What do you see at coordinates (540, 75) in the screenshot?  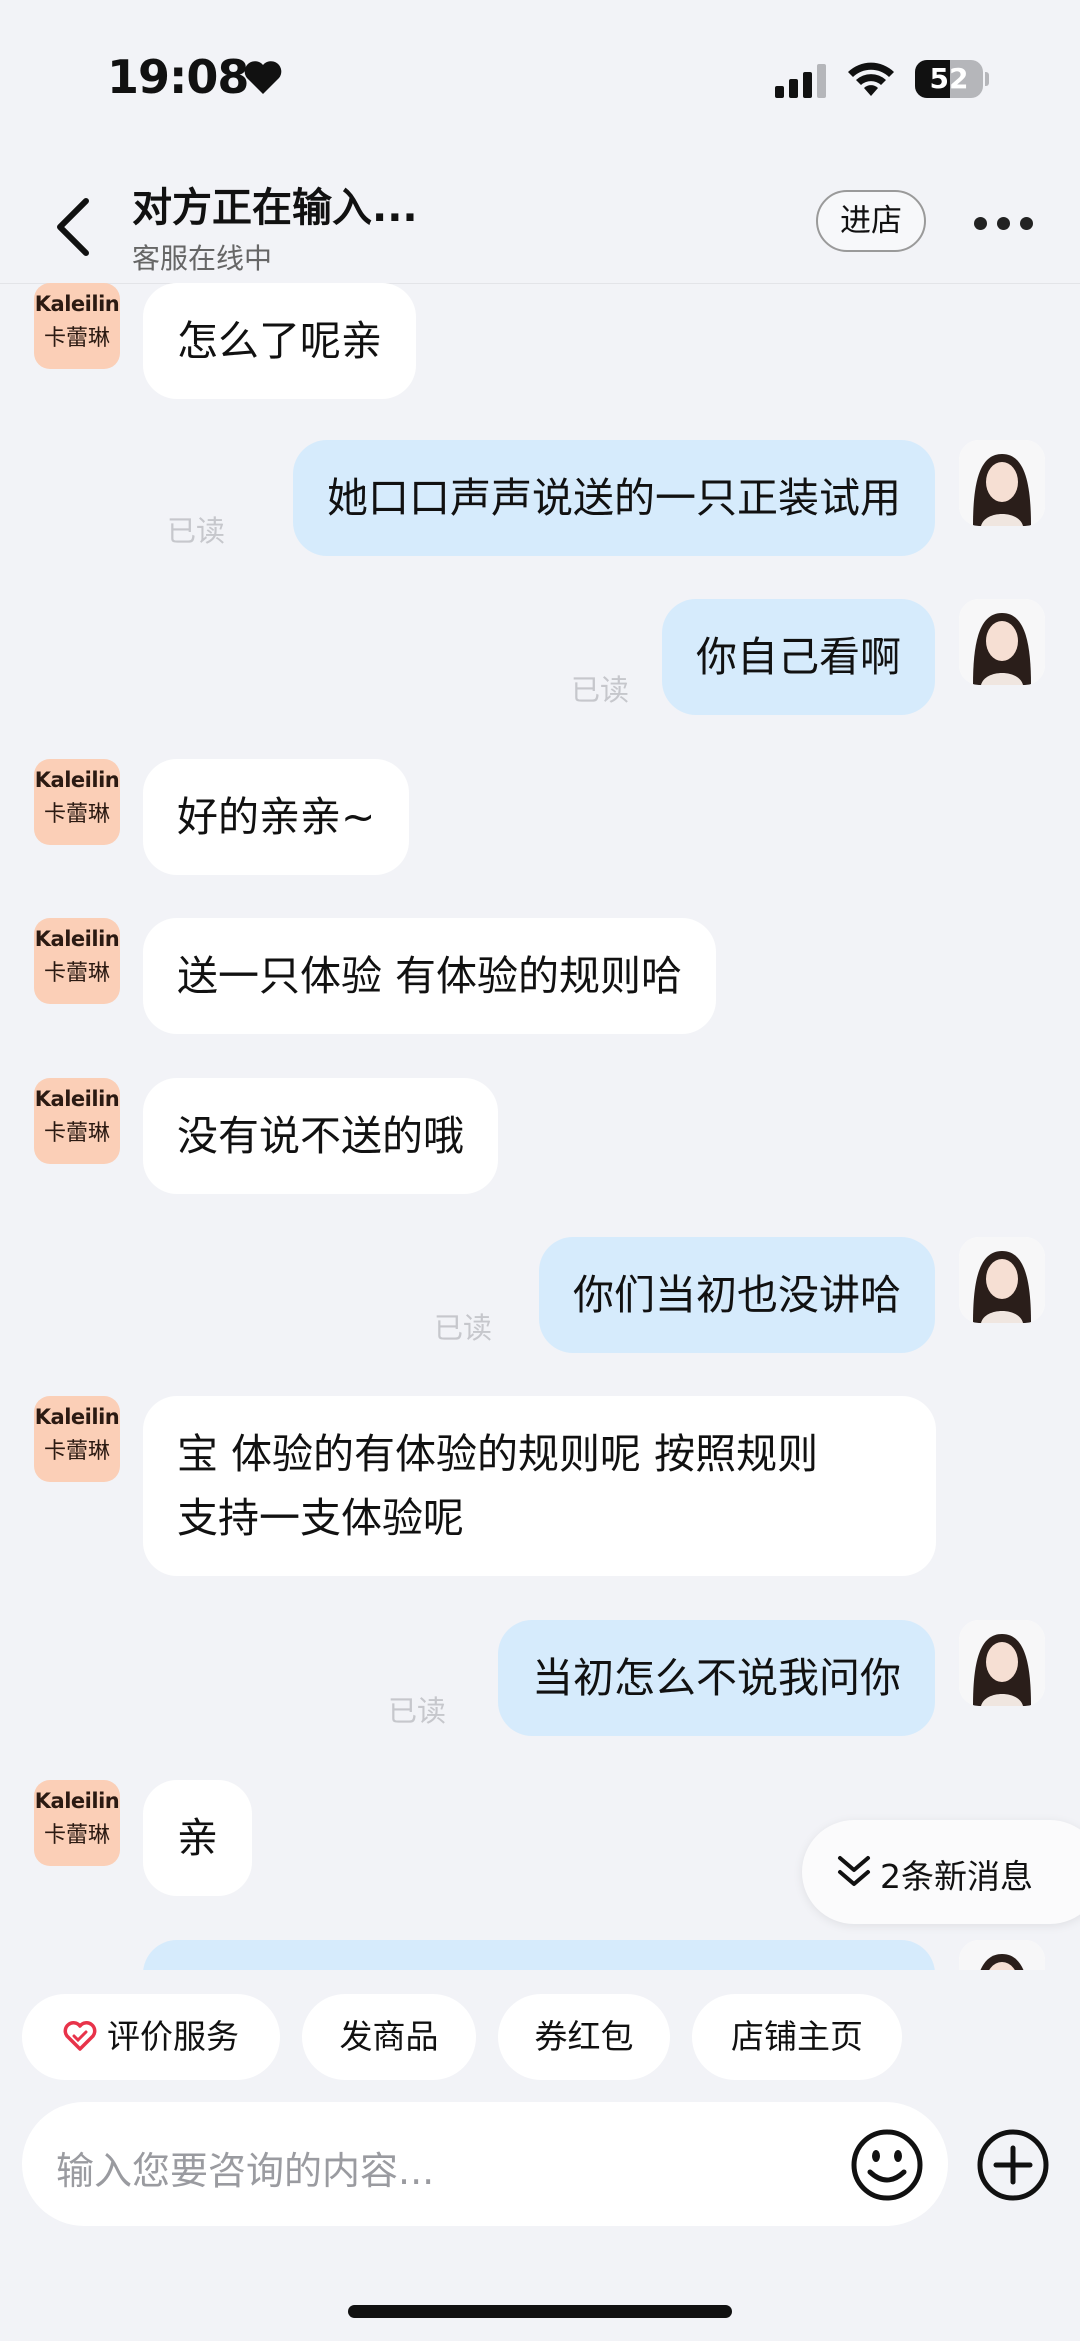 I see `status-bar: 19:08 52` at bounding box center [540, 75].